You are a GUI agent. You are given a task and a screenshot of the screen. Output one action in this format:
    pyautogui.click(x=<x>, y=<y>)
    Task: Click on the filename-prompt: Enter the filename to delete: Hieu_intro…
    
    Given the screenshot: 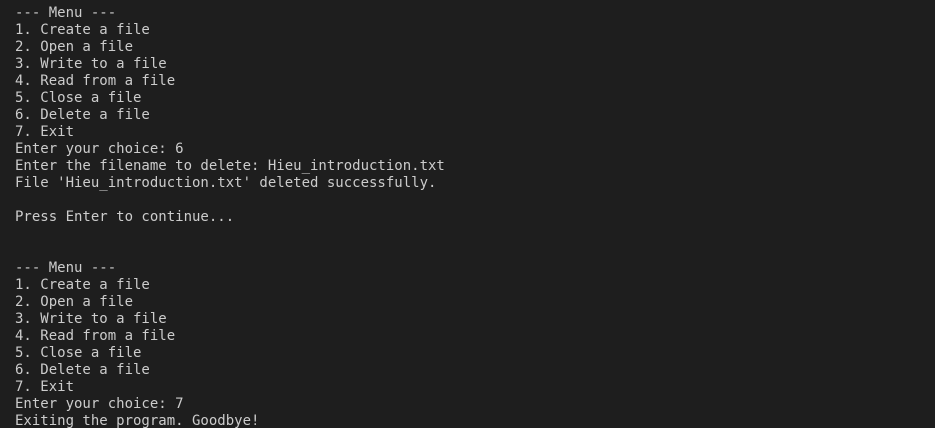 What is the action you would take?
    pyautogui.click(x=230, y=166)
    